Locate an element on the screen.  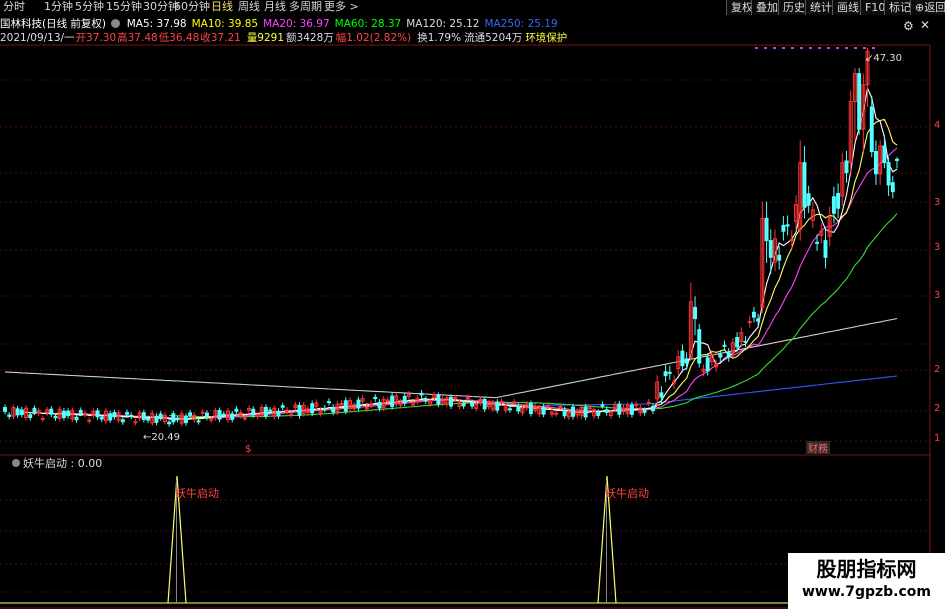
watermark-url: www.7gpzb.com is located at coordinates (866, 592).